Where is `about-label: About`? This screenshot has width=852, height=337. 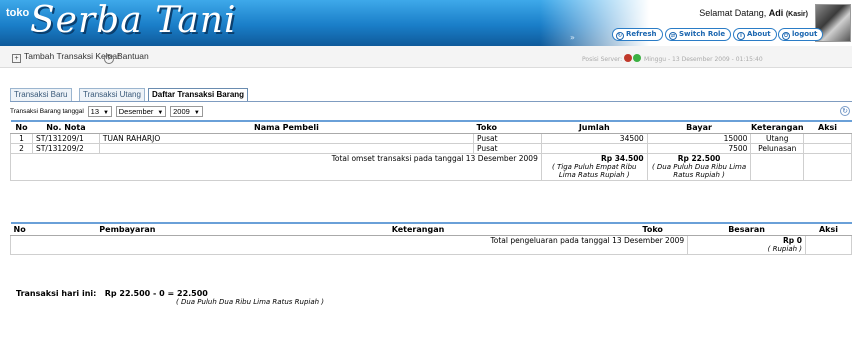 about-label: About is located at coordinates (759, 34).